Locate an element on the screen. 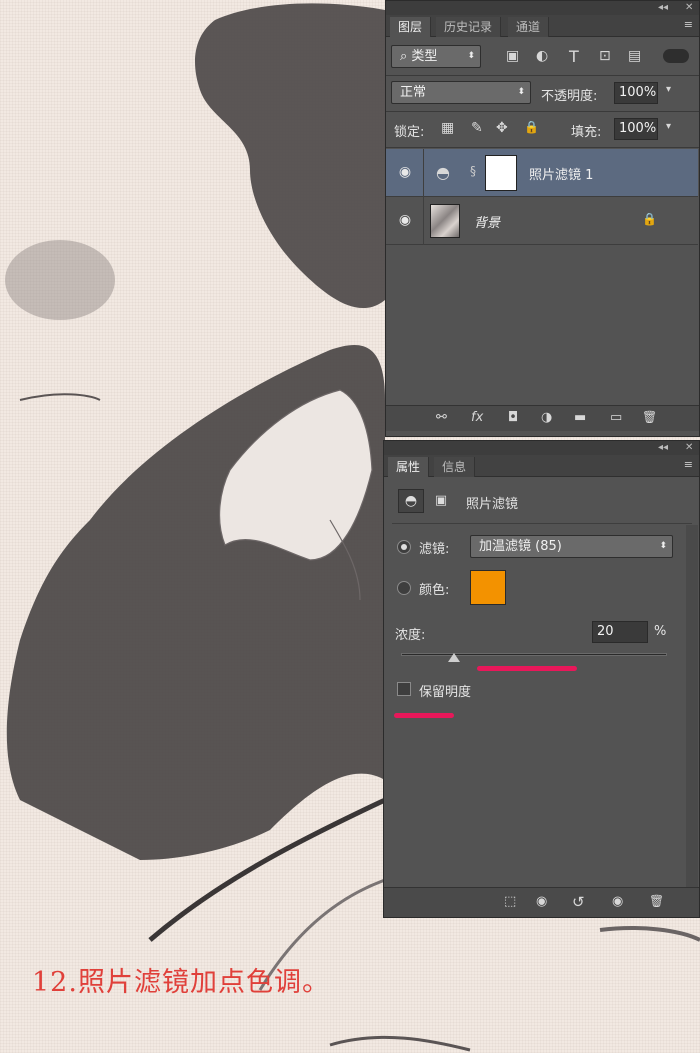  density-slider-track is located at coordinates (534, 654).